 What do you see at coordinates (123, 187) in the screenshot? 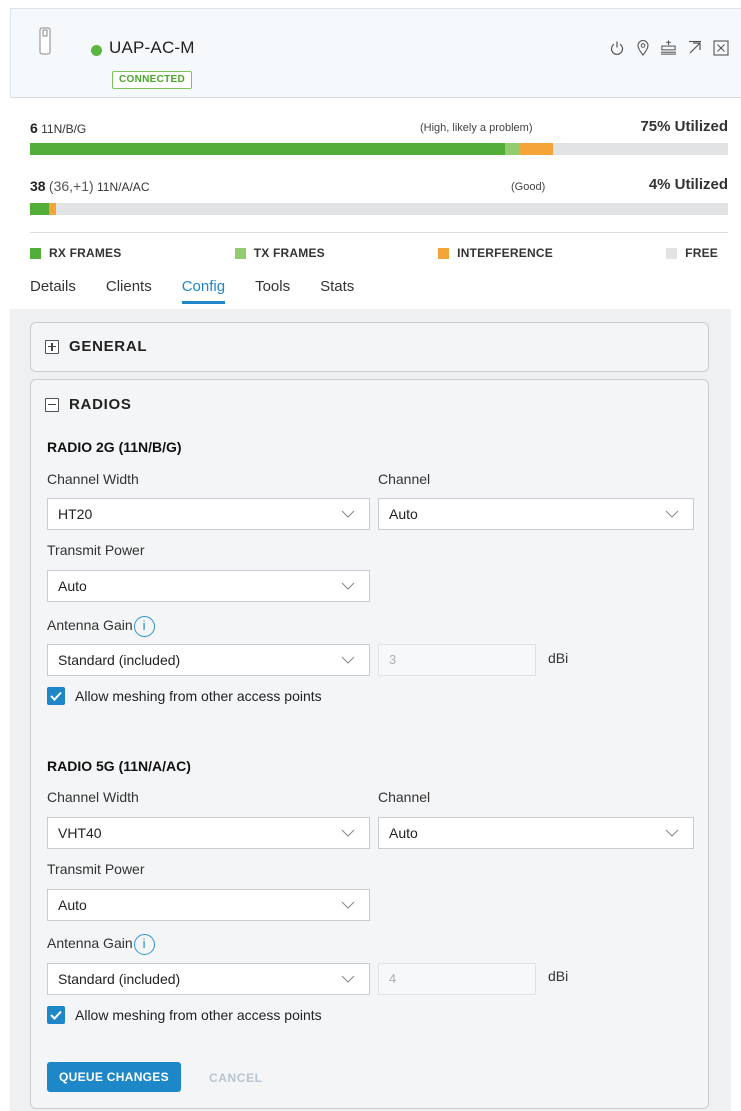
I see `band-label: 11N/A/AC` at bounding box center [123, 187].